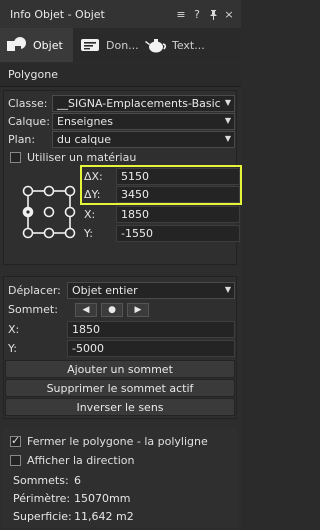 This screenshot has width=320, height=530. I want to click on previous-vertex-button: ◀, so click(86, 310).